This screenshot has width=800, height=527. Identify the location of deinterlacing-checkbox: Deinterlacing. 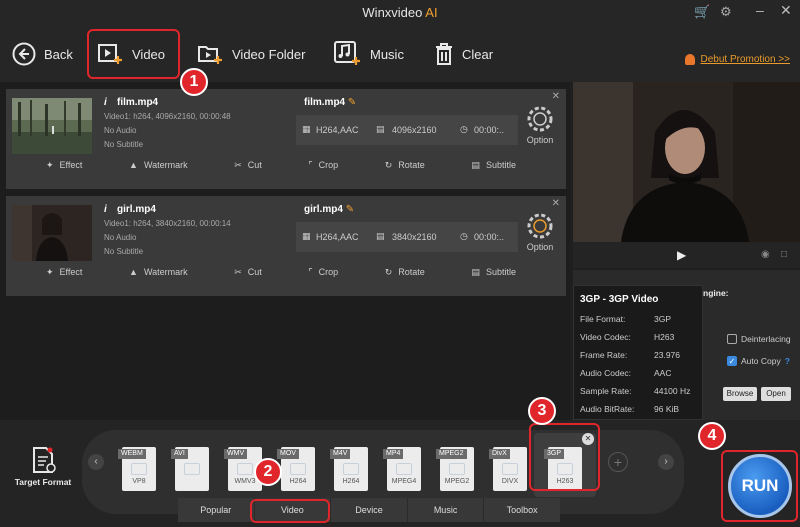
(759, 339).